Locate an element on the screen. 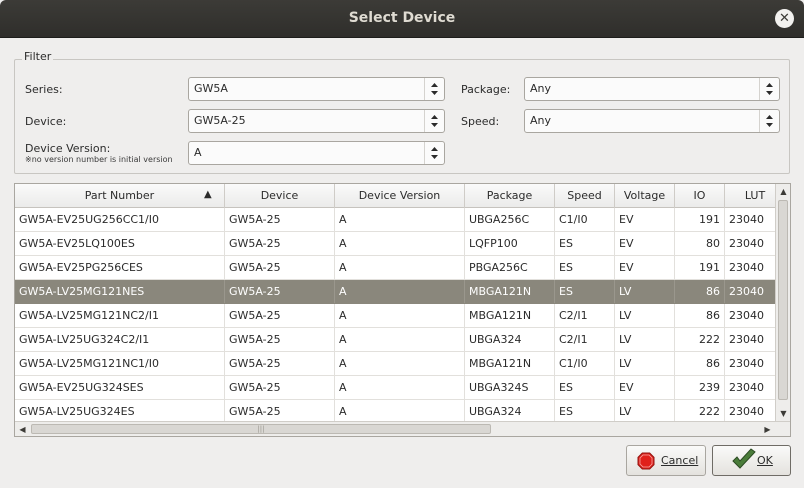  column-header-speed: Speed is located at coordinates (585, 196).